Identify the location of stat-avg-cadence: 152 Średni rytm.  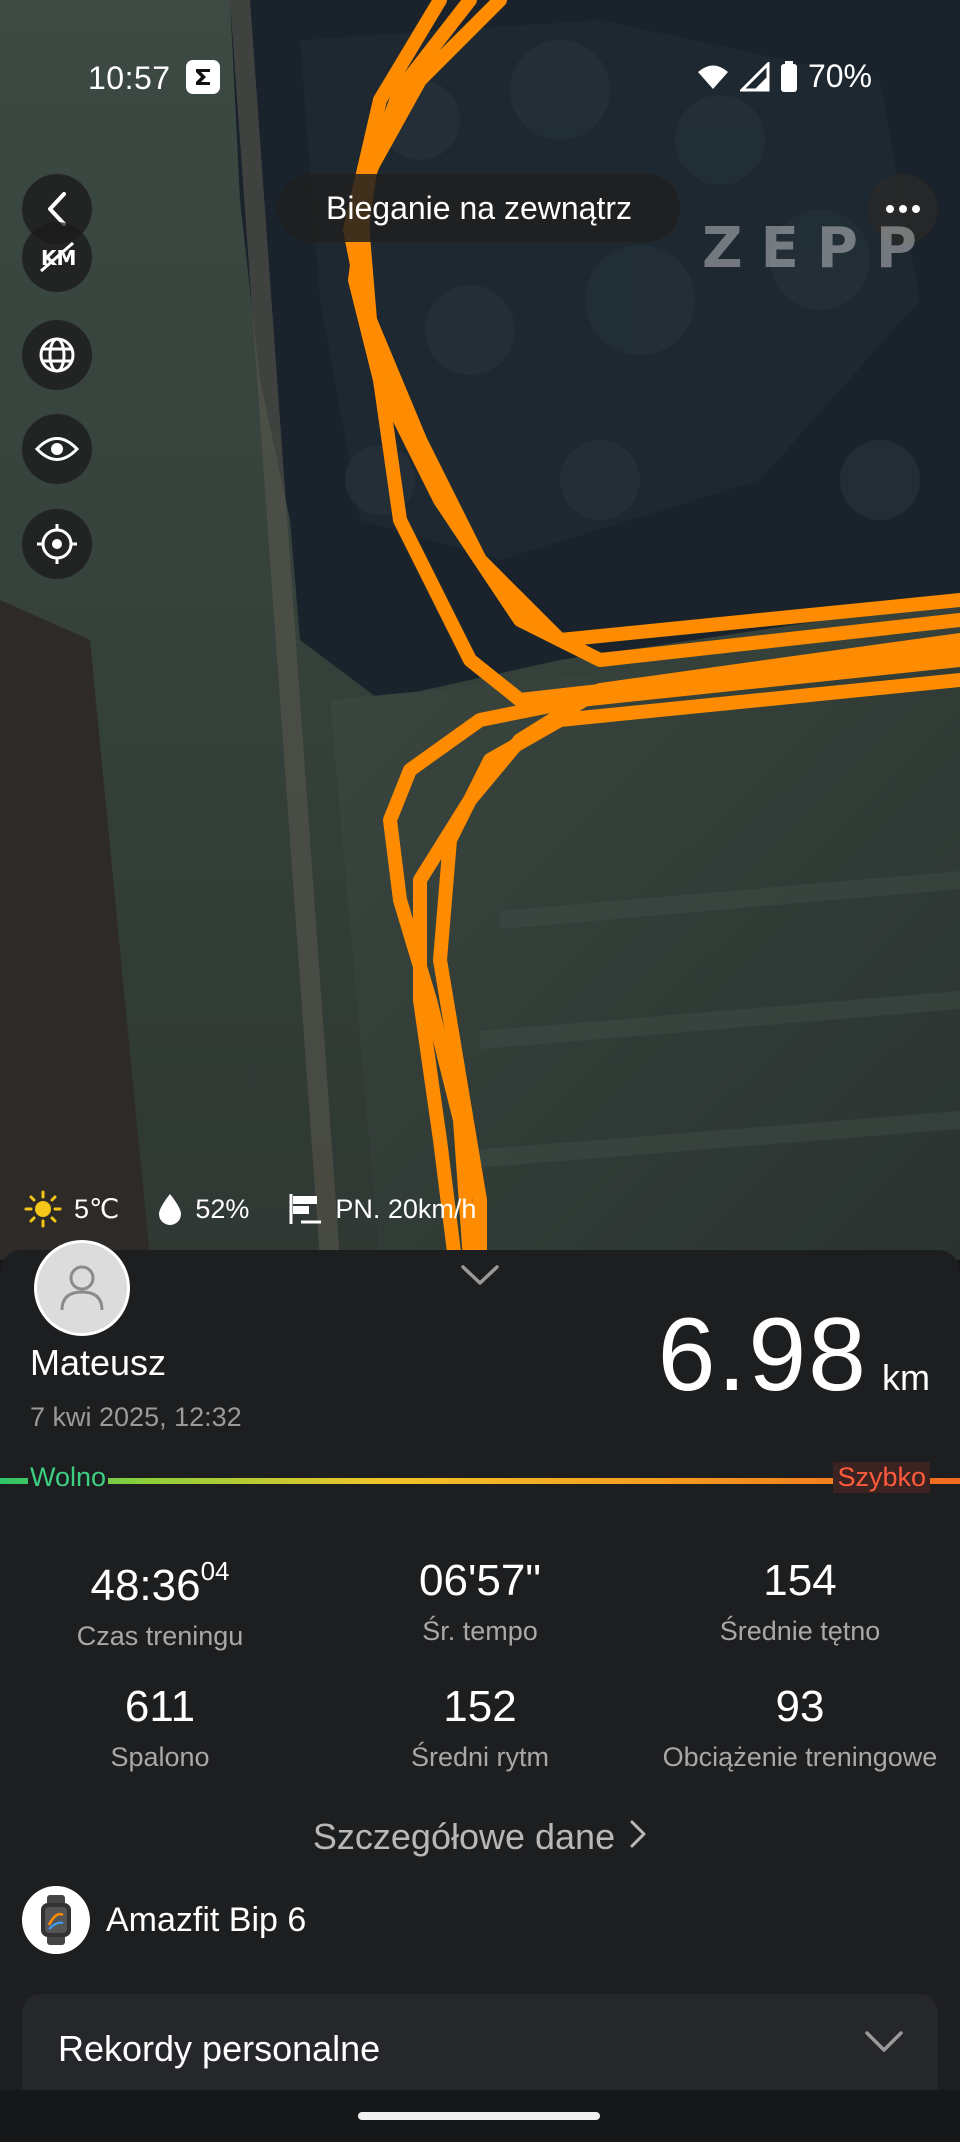
(480, 1727).